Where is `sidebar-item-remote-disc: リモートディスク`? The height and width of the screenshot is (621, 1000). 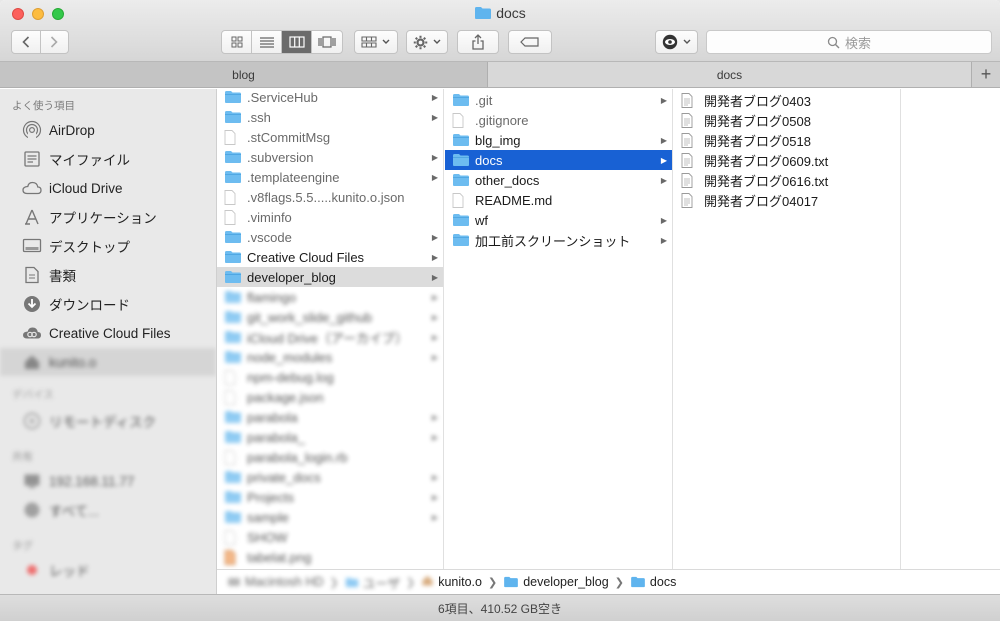
sidebar-item-remote-disc: リモートディスク is located at coordinates (108, 421).